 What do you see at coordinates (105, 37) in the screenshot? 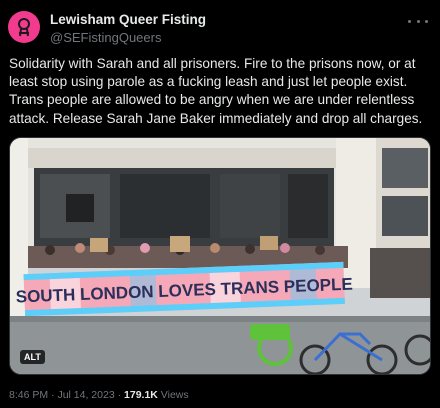
I see `user-handle: @SEFistingQueers` at bounding box center [105, 37].